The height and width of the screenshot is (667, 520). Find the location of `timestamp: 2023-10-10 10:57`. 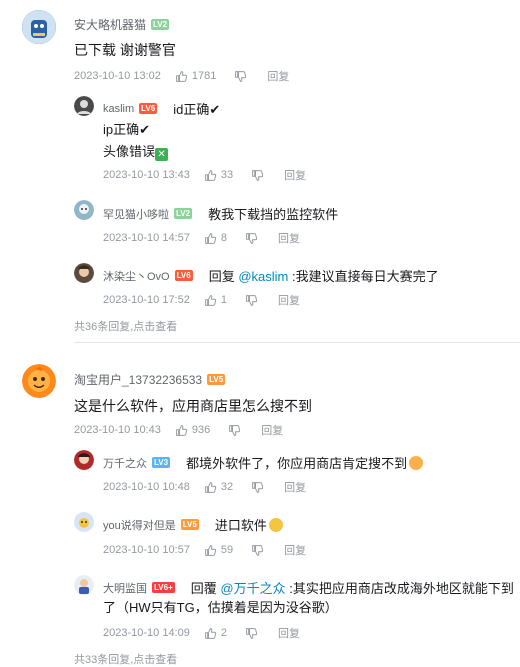

timestamp: 2023-10-10 10:57 is located at coordinates (146, 550).